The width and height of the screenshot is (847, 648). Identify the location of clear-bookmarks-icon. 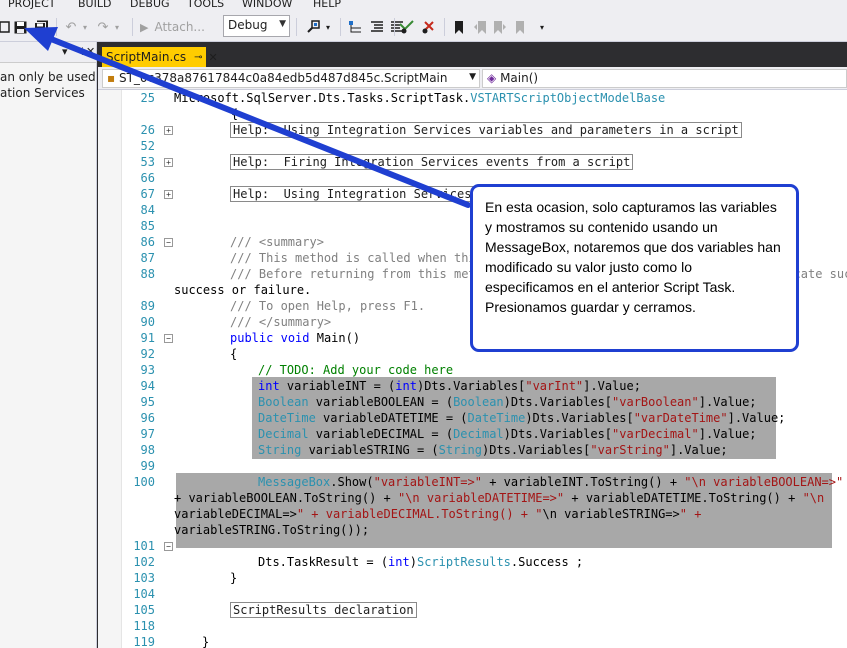
(520, 27).